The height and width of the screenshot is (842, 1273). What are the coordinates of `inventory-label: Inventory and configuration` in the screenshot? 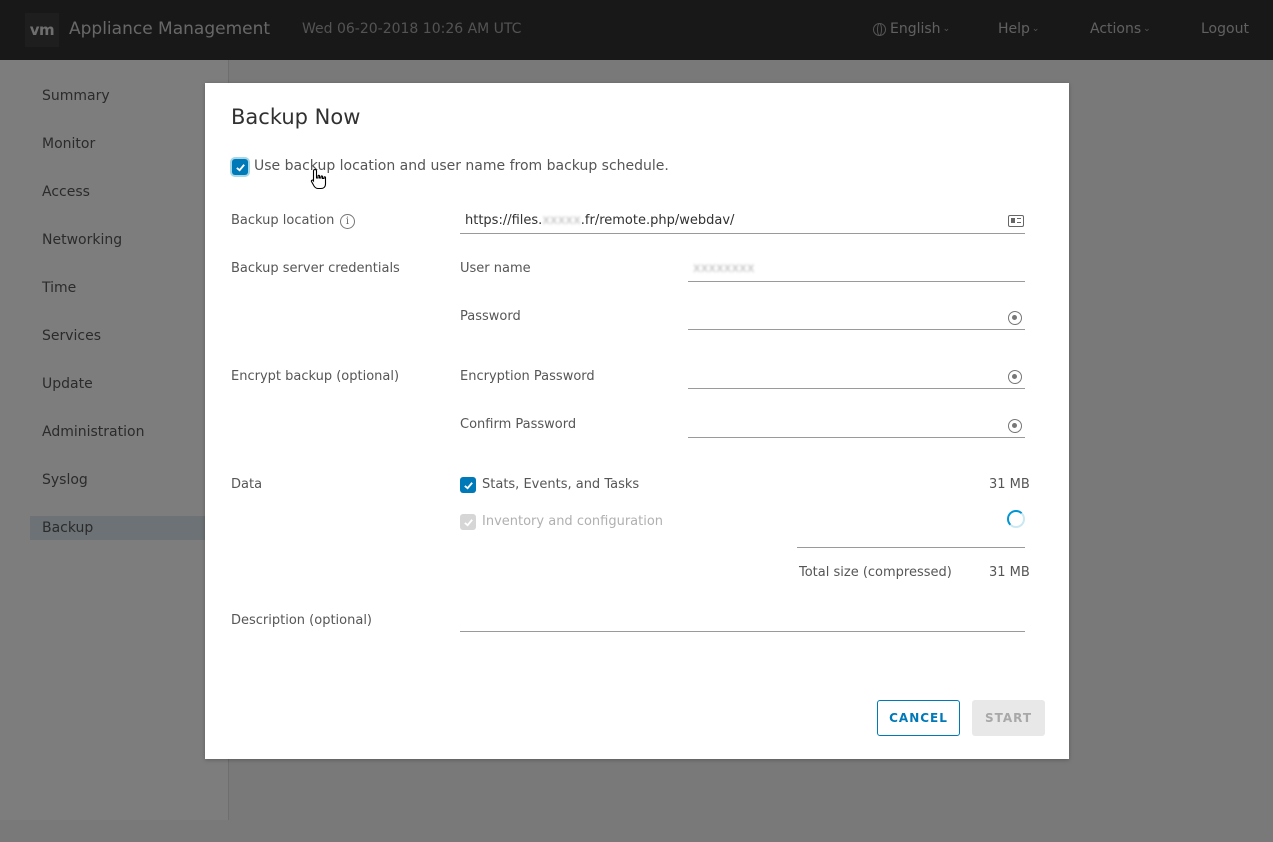 It's located at (573, 521).